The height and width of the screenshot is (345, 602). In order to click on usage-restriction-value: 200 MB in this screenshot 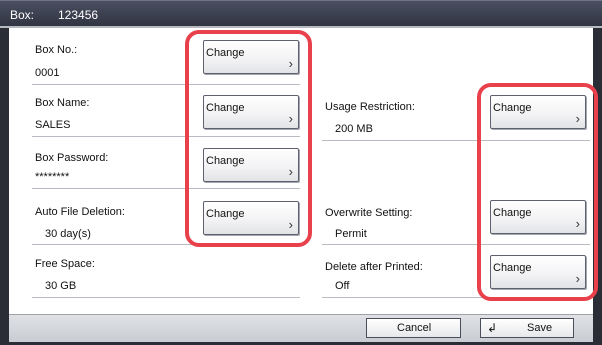, I will do `click(354, 129)`.